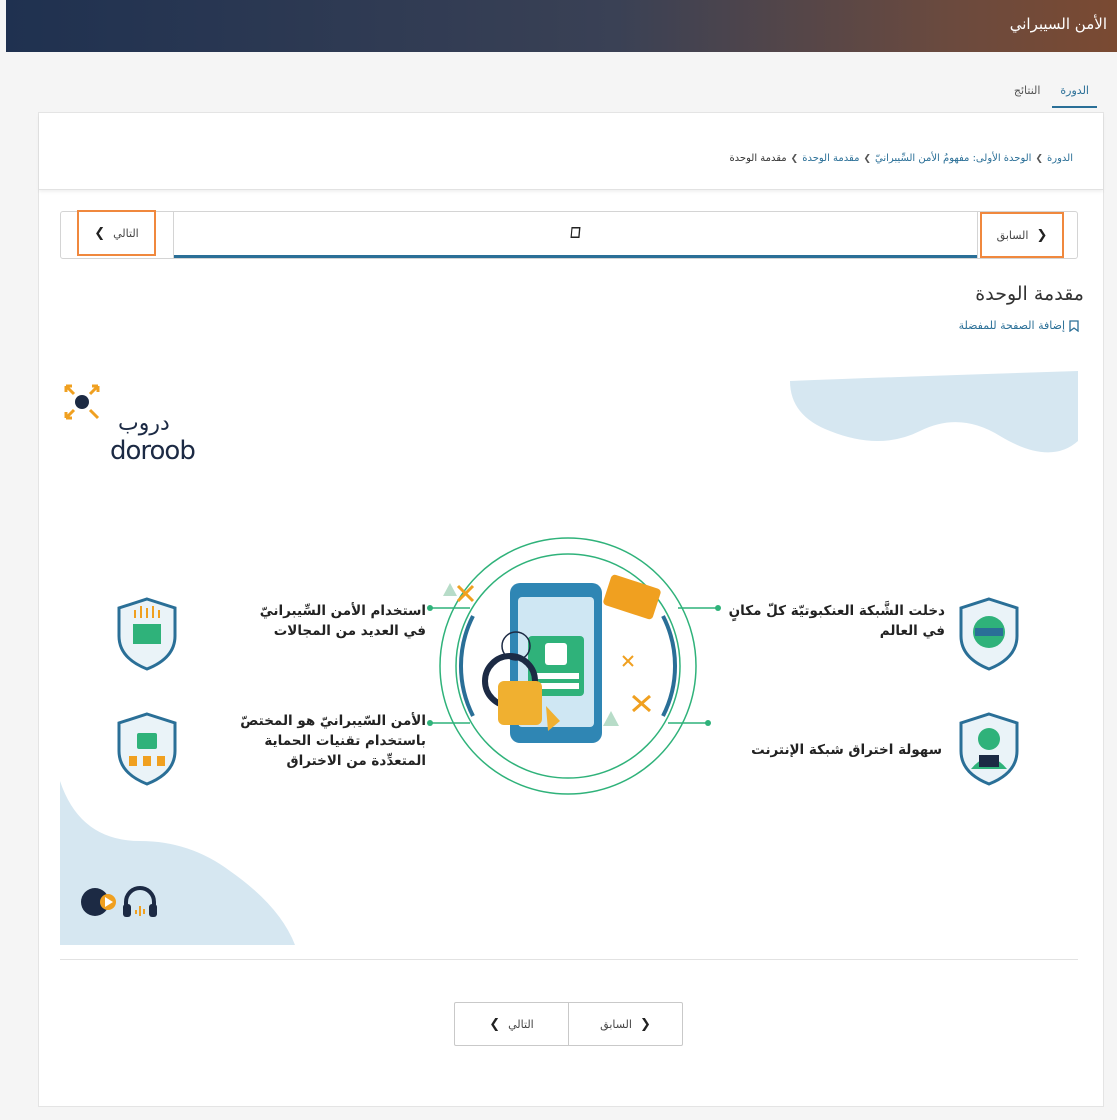 This screenshot has width=1117, height=1120. Describe the element at coordinates (1012, 235) in the screenshot. I see `sequence-prev-label: السابق` at that location.